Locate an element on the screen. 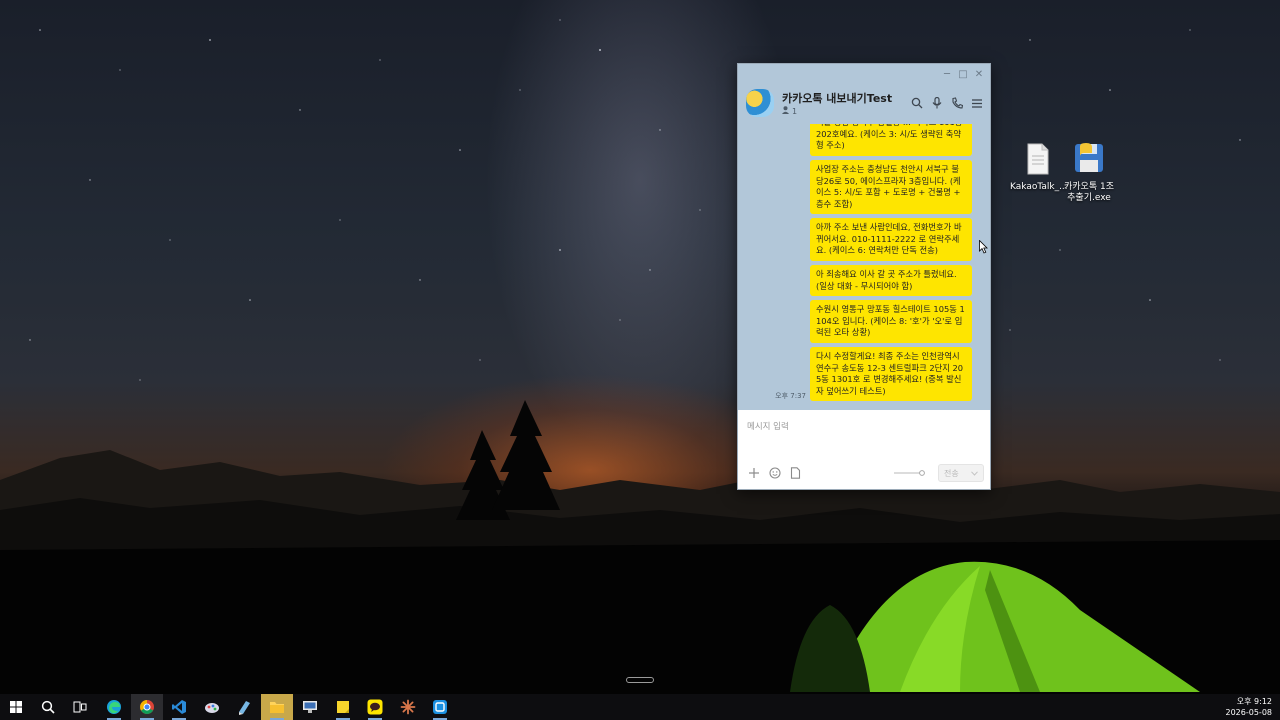  chat-room-title: 카카오톡 내보내기Test is located at coordinates (837, 98).